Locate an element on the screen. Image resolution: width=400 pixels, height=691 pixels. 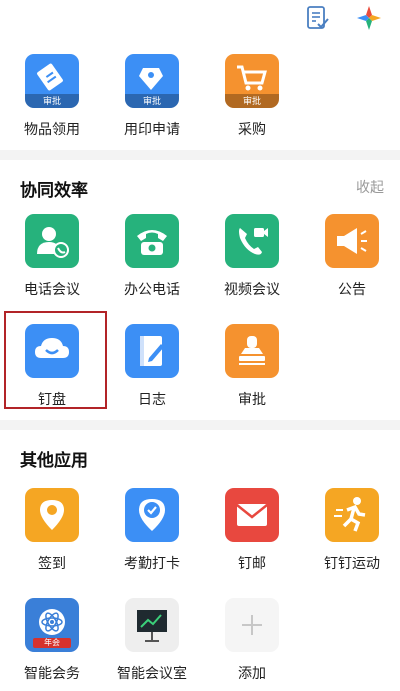
smart-meeting-room-icon is located at coordinates (152, 625).